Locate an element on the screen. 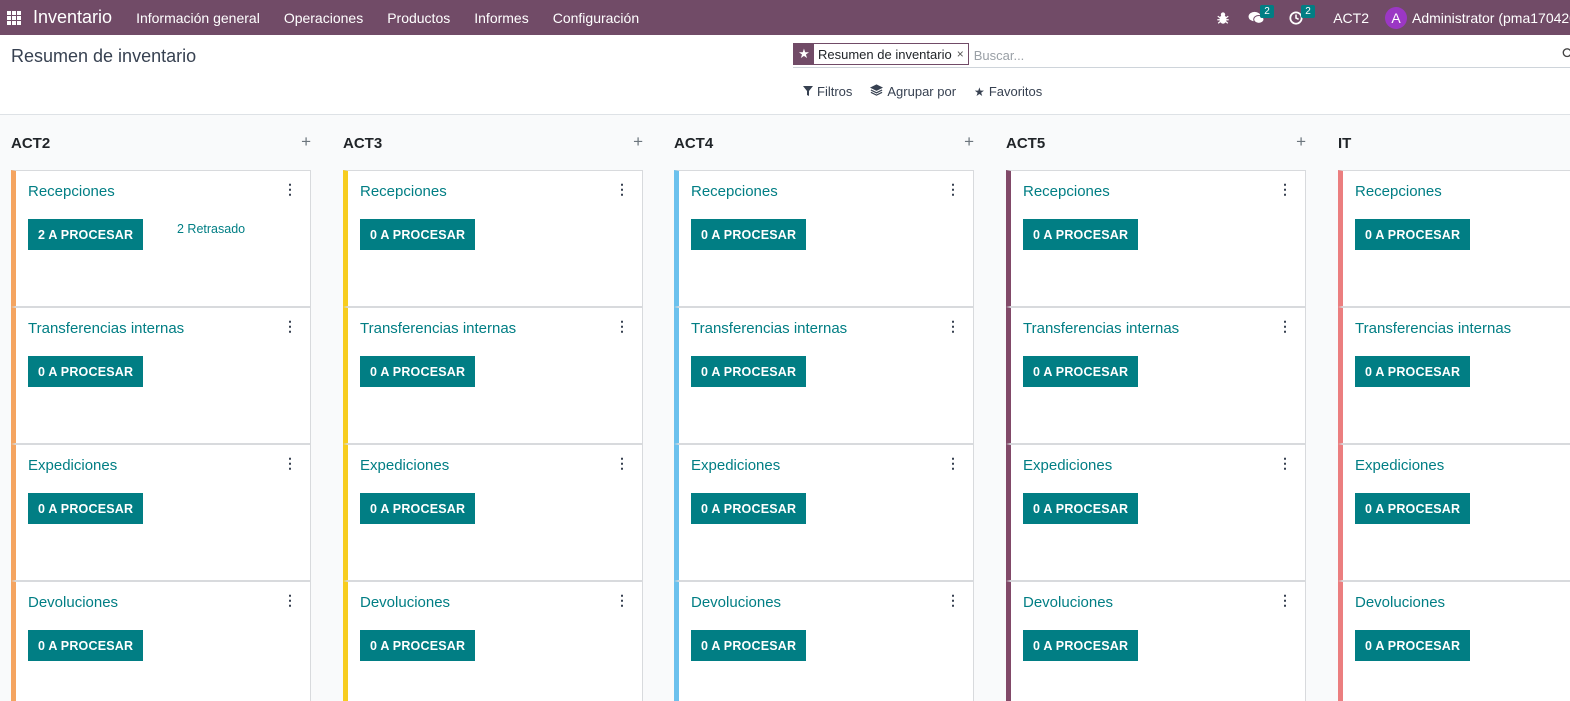 This screenshot has height=701, width=1570. menu-item-operaciones: Operaciones is located at coordinates (323, 18).